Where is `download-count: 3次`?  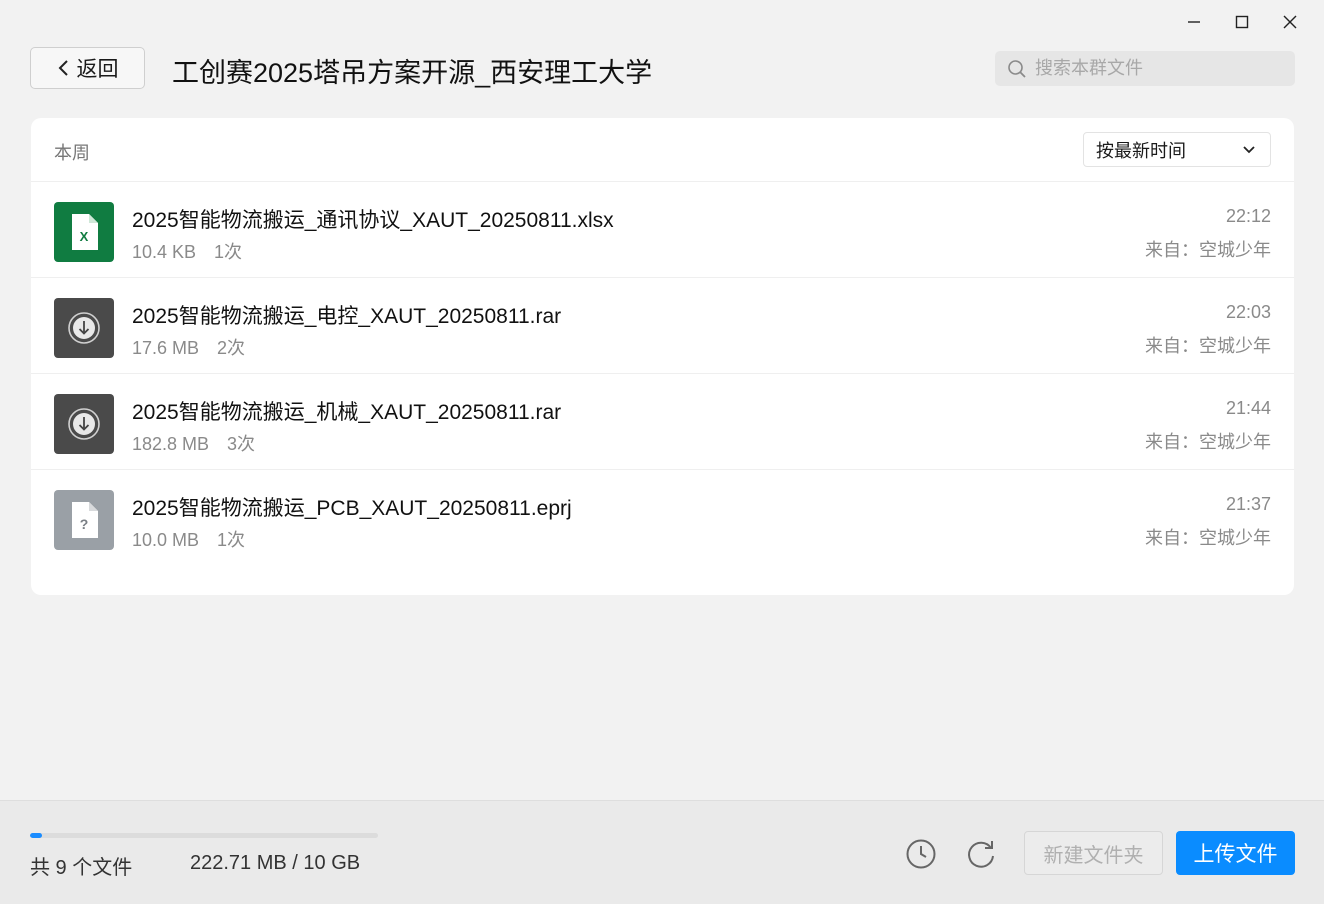
download-count: 3次 is located at coordinates (241, 444).